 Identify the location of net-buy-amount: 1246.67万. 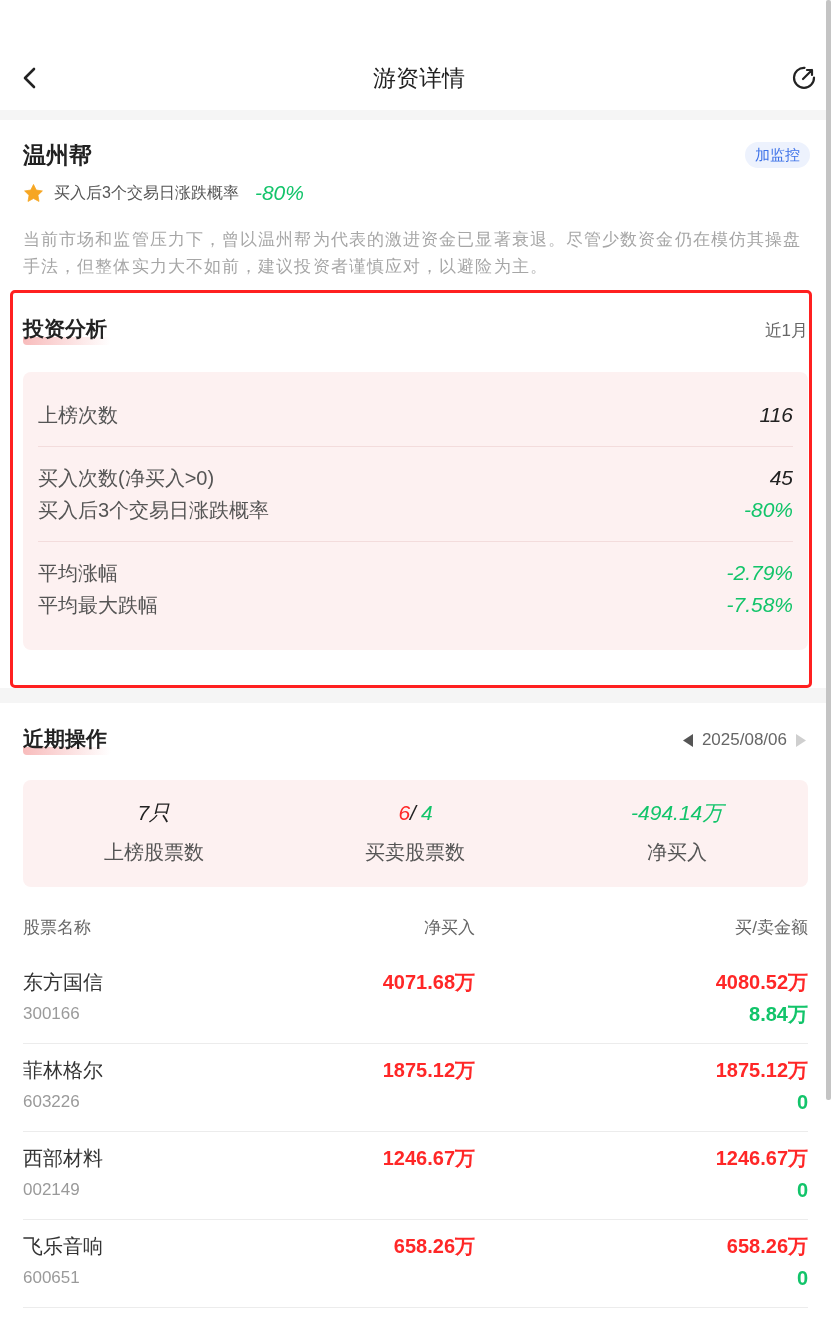
(428, 1158).